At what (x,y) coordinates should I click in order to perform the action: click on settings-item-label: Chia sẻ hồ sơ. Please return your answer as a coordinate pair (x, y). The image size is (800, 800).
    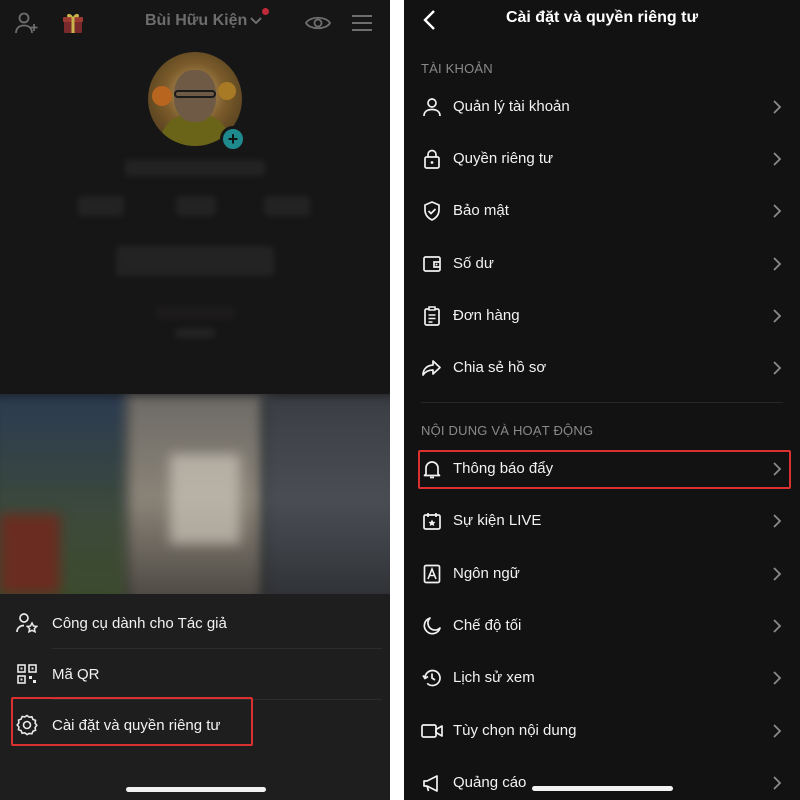
    Looking at the image, I should click on (500, 367).